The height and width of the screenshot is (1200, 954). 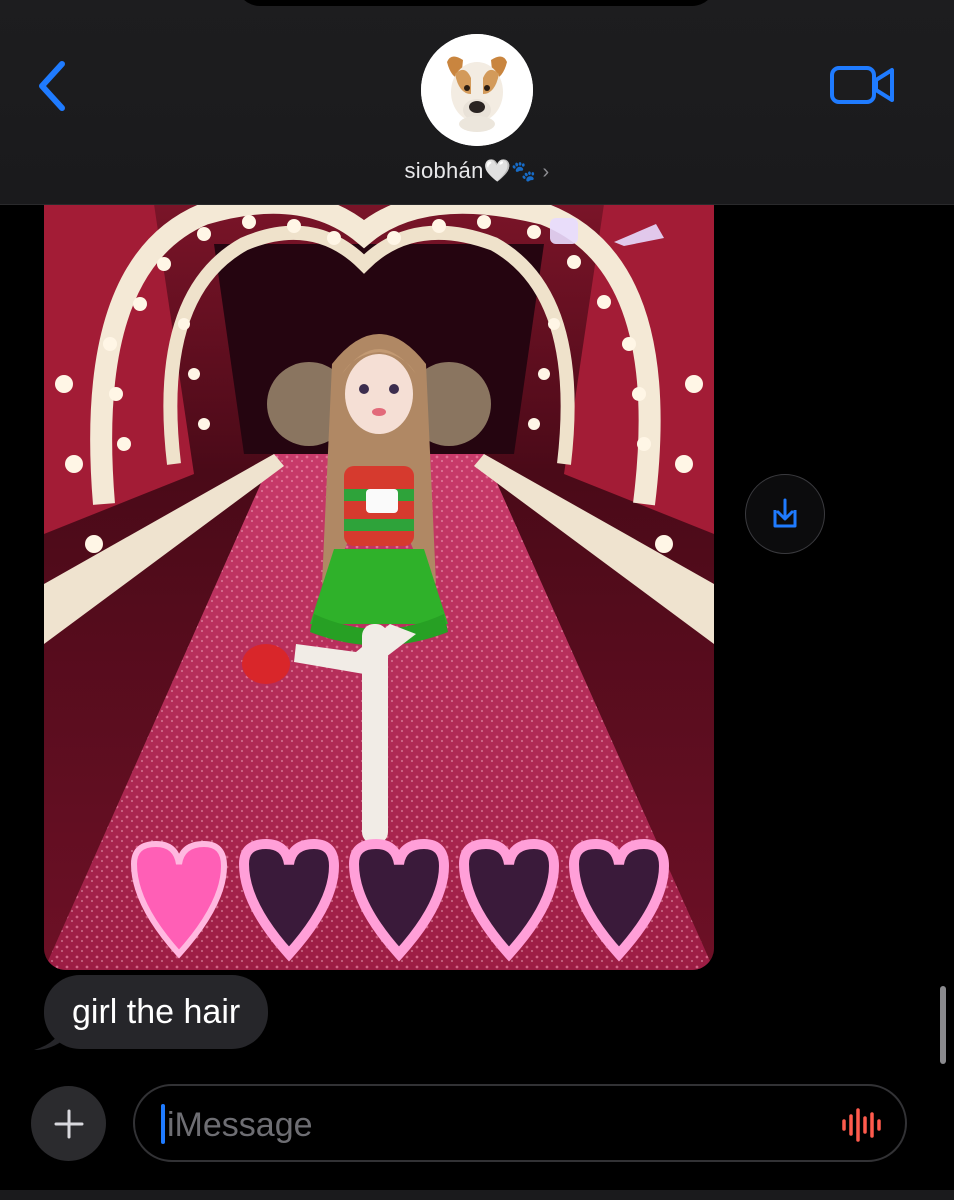 I want to click on dog-avatar-image, so click(x=477, y=90).